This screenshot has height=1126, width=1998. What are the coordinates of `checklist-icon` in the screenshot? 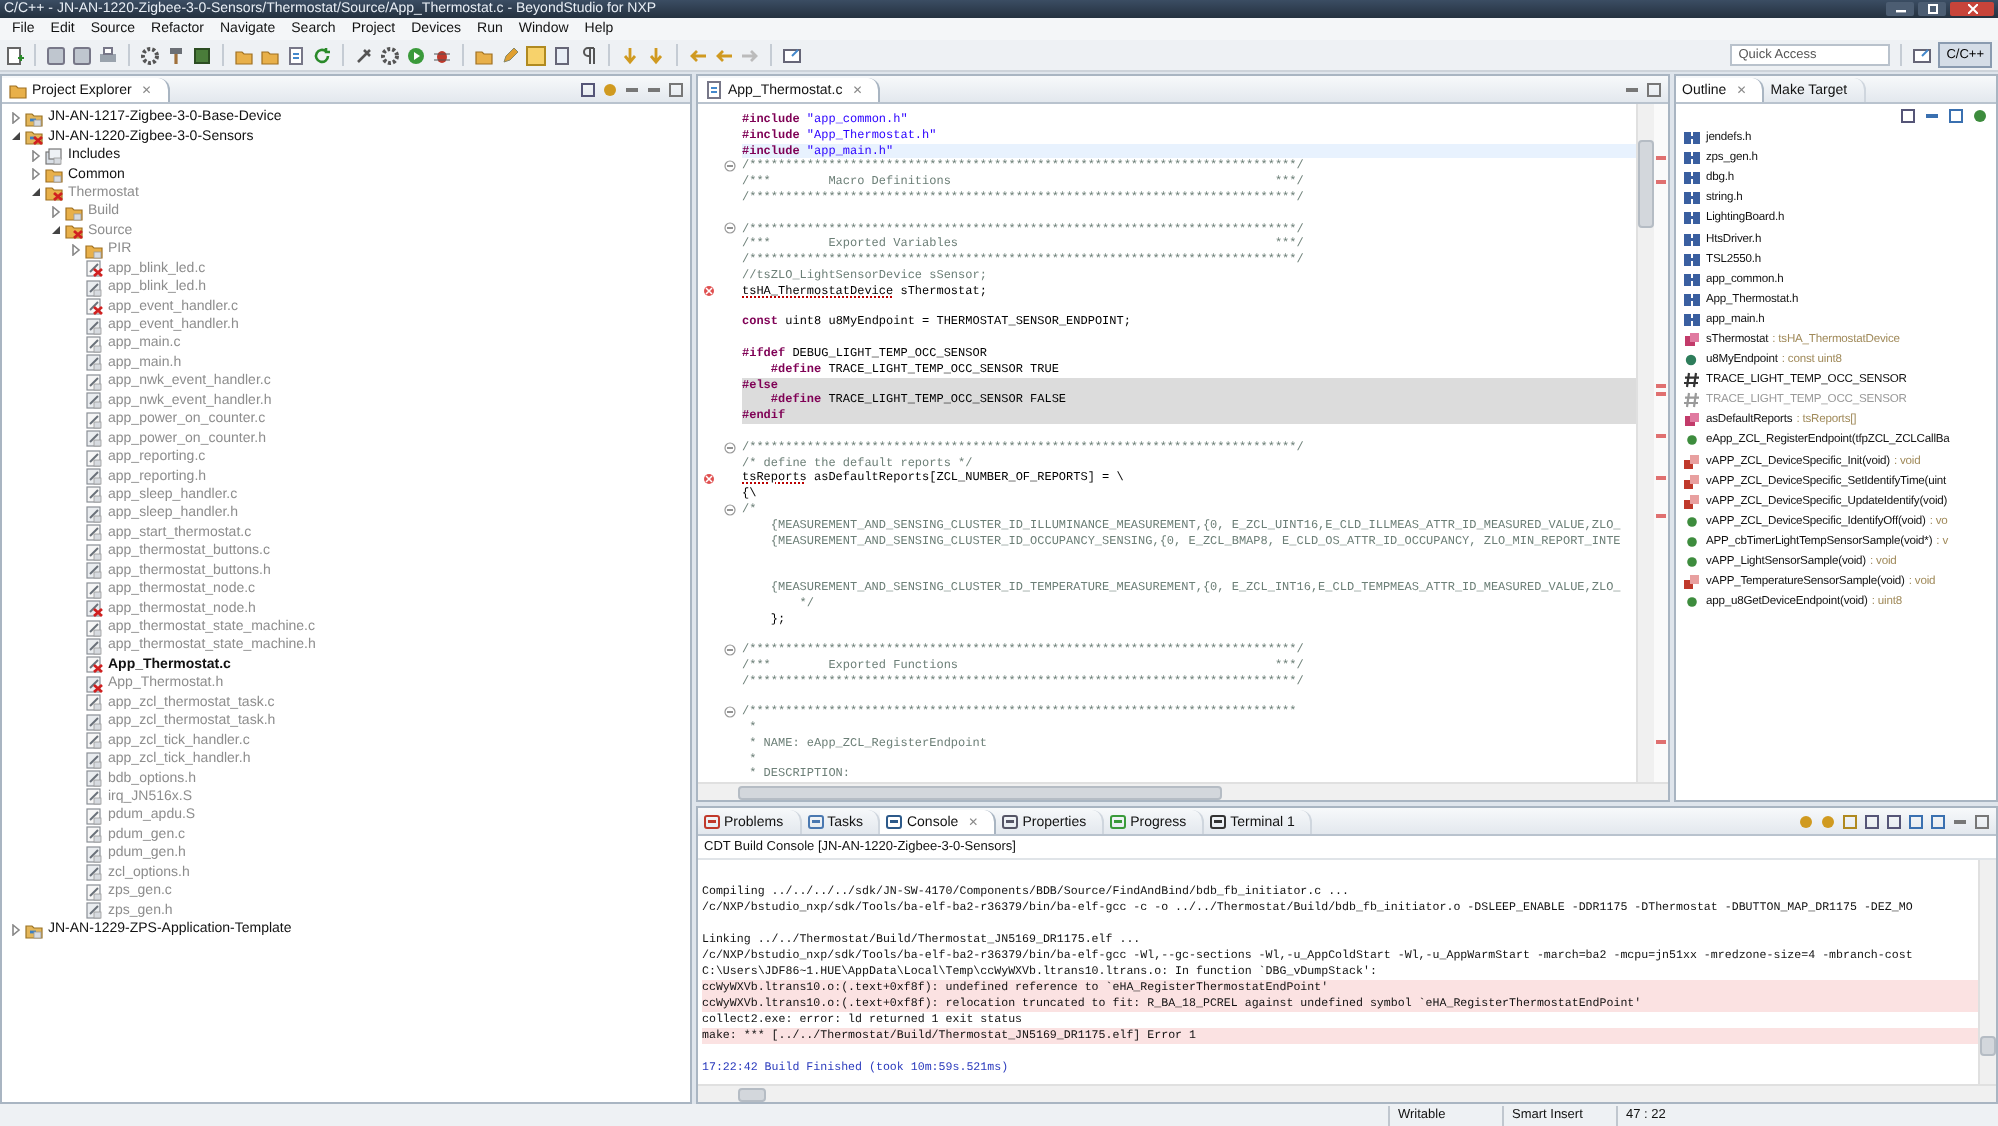 It's located at (815, 822).